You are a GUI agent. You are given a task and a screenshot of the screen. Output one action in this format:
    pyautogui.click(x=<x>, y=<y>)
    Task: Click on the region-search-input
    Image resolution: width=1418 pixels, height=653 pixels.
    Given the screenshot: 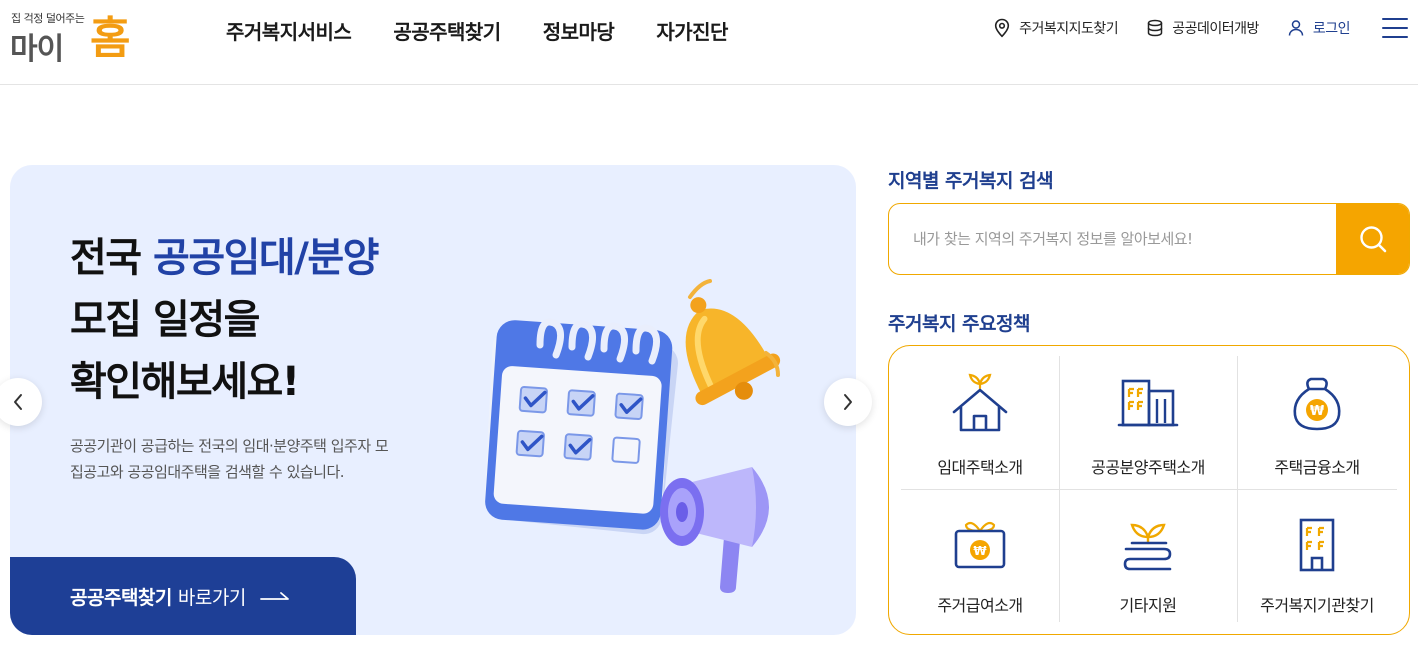 What is the action you would take?
    pyautogui.click(x=1112, y=239)
    